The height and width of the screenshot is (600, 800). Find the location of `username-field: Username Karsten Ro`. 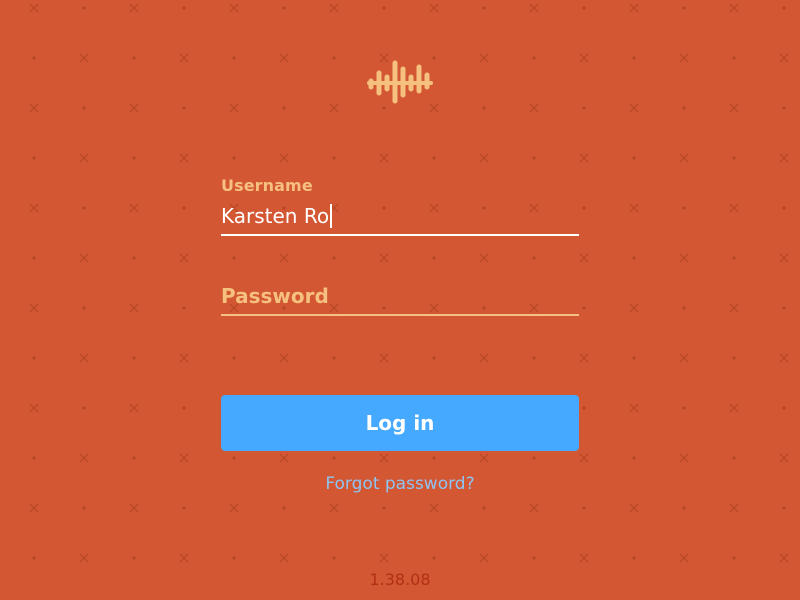

username-field: Username Karsten Ro is located at coordinates (400, 206).